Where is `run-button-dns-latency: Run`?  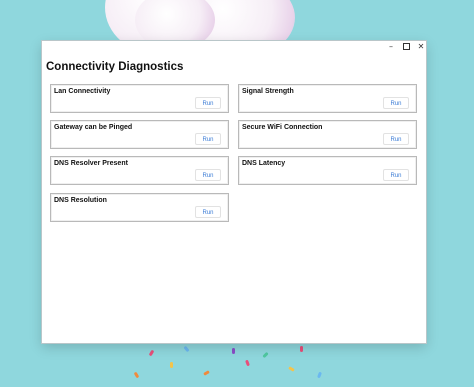 run-button-dns-latency: Run is located at coordinates (396, 175).